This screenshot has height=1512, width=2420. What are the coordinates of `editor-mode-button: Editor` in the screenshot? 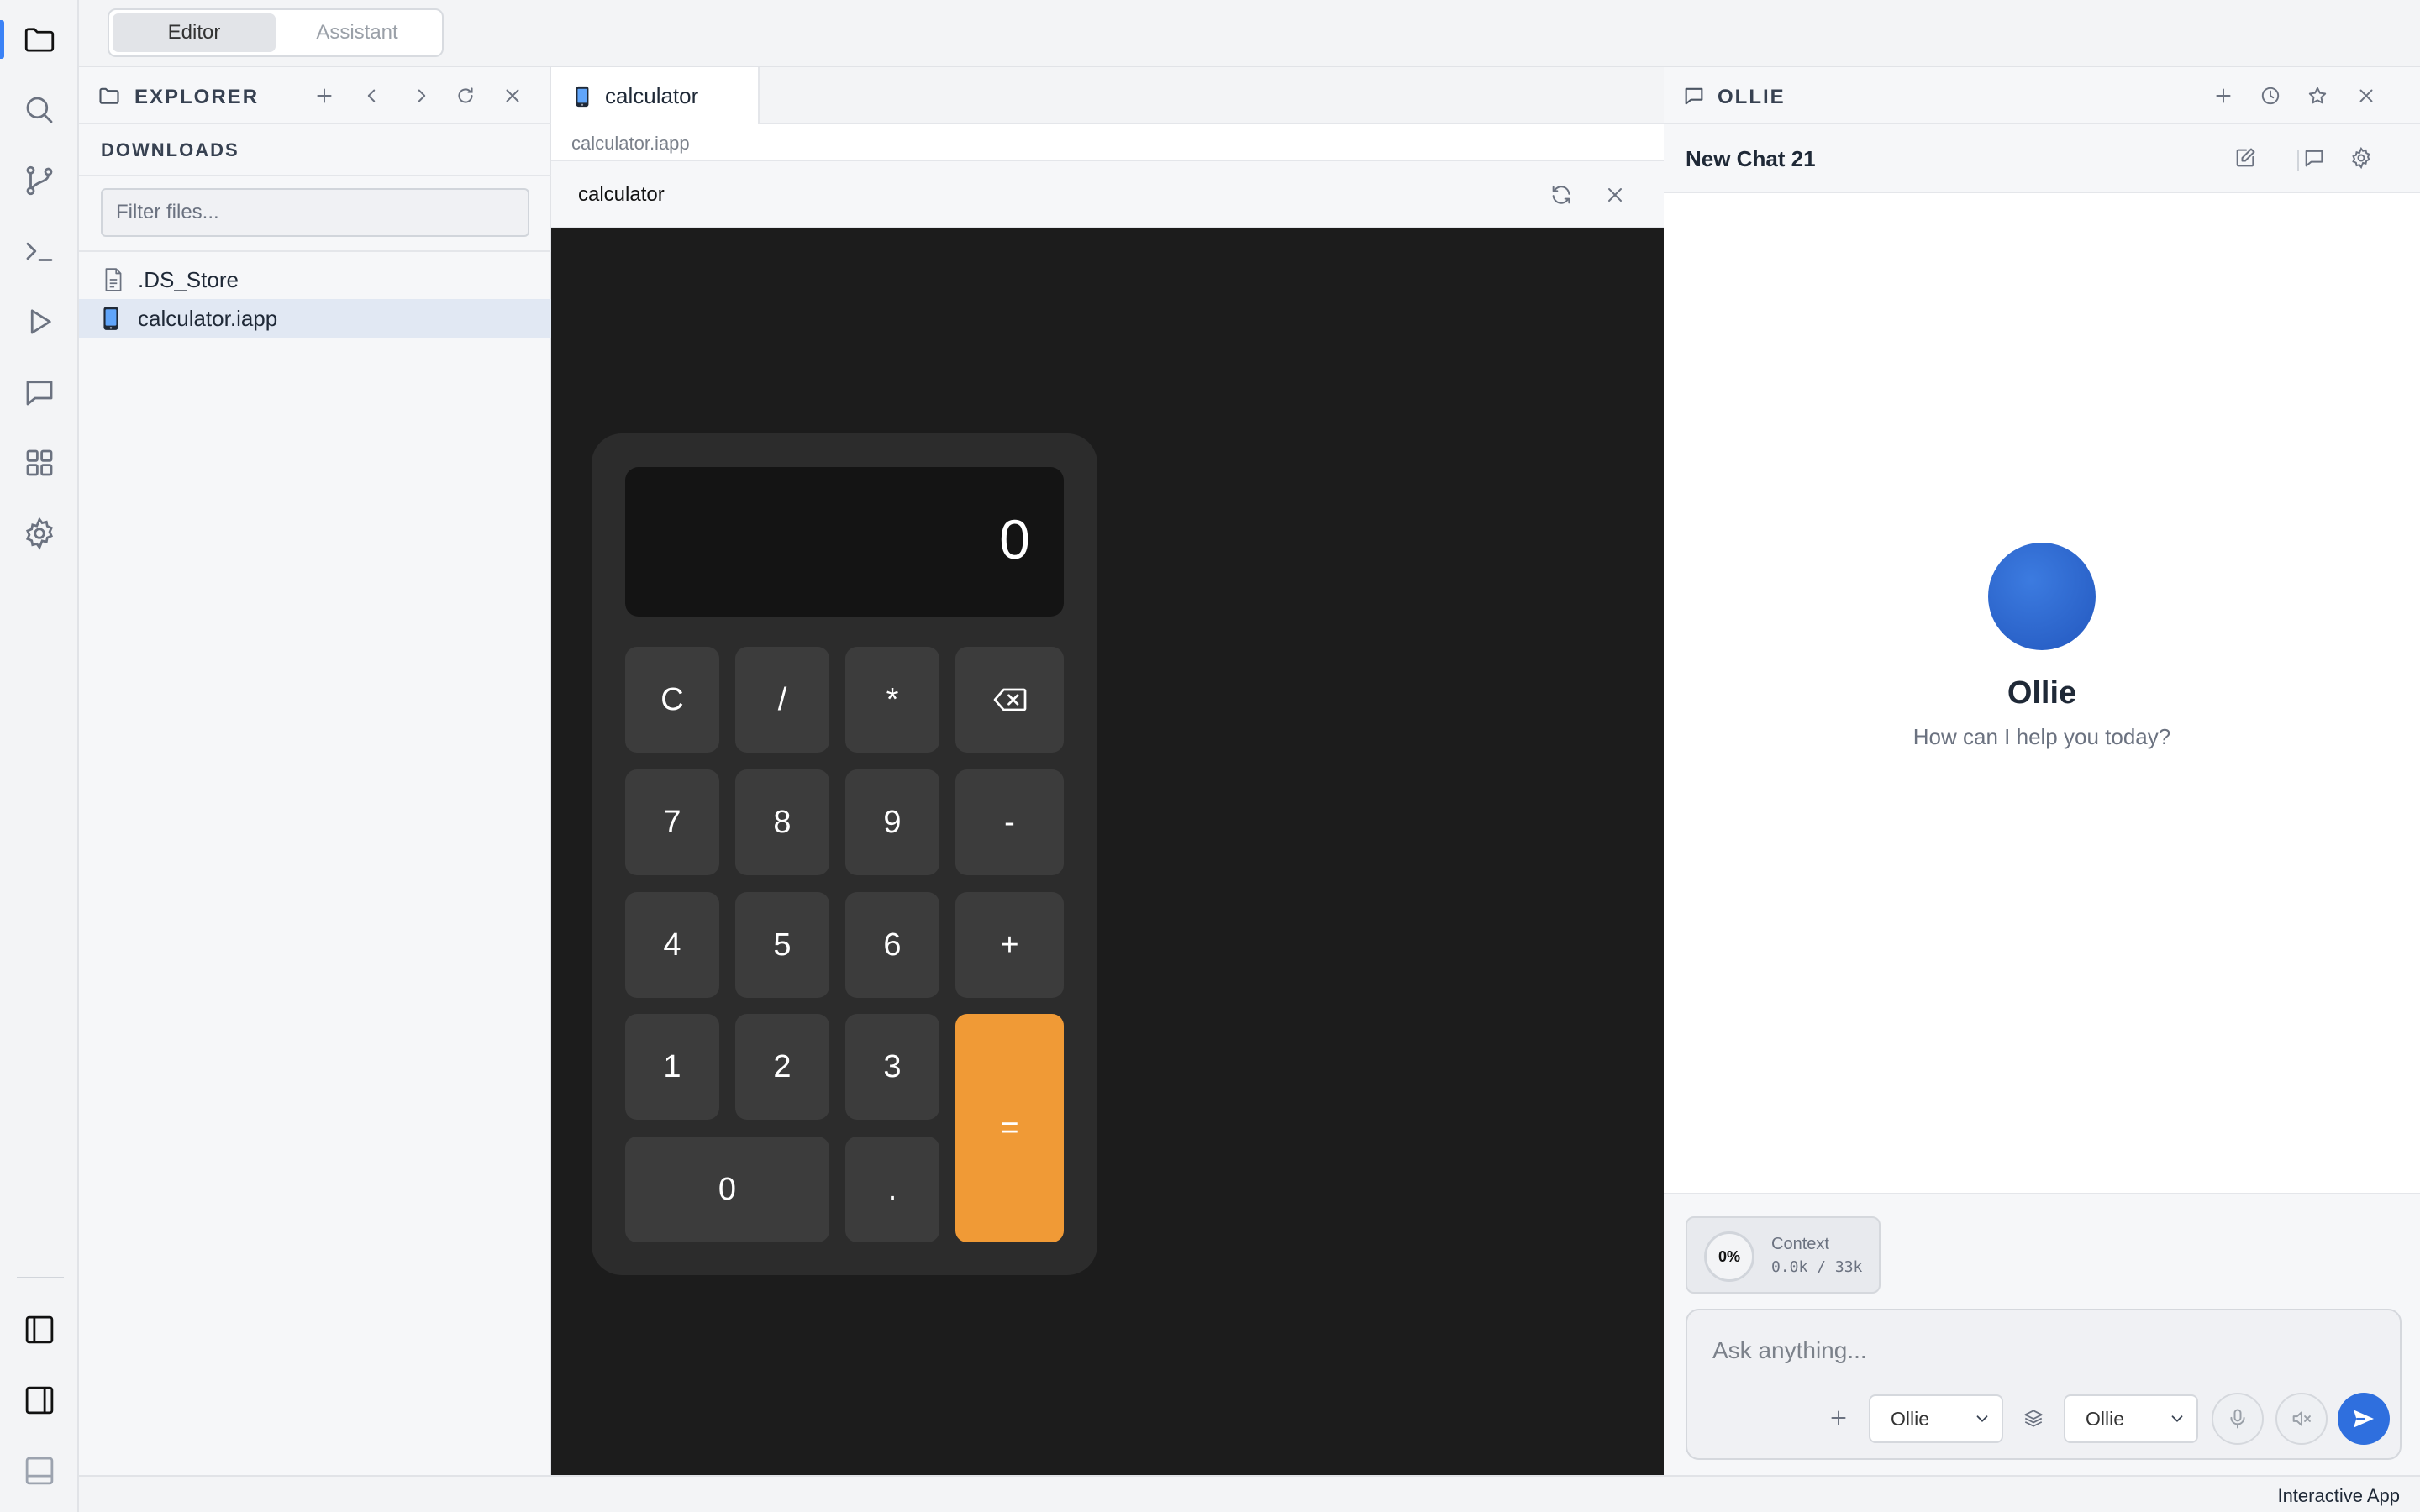 It's located at (195, 32).